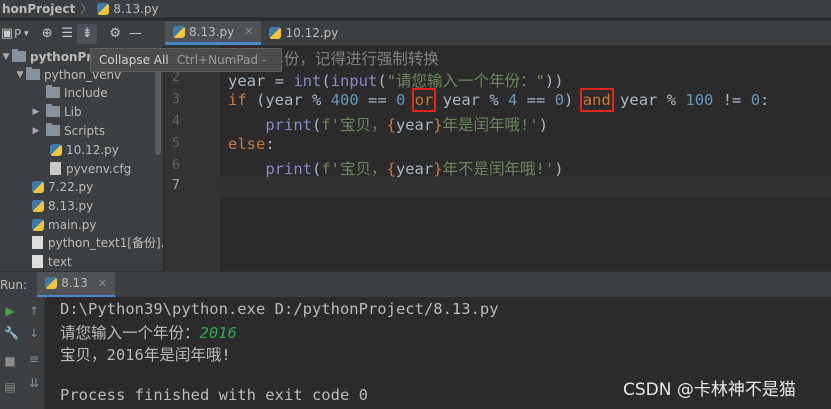 The width and height of the screenshot is (831, 409). What do you see at coordinates (415, 9) in the screenshot?
I see `breadcrumb: honProject 〉 8.13.py` at bounding box center [415, 9].